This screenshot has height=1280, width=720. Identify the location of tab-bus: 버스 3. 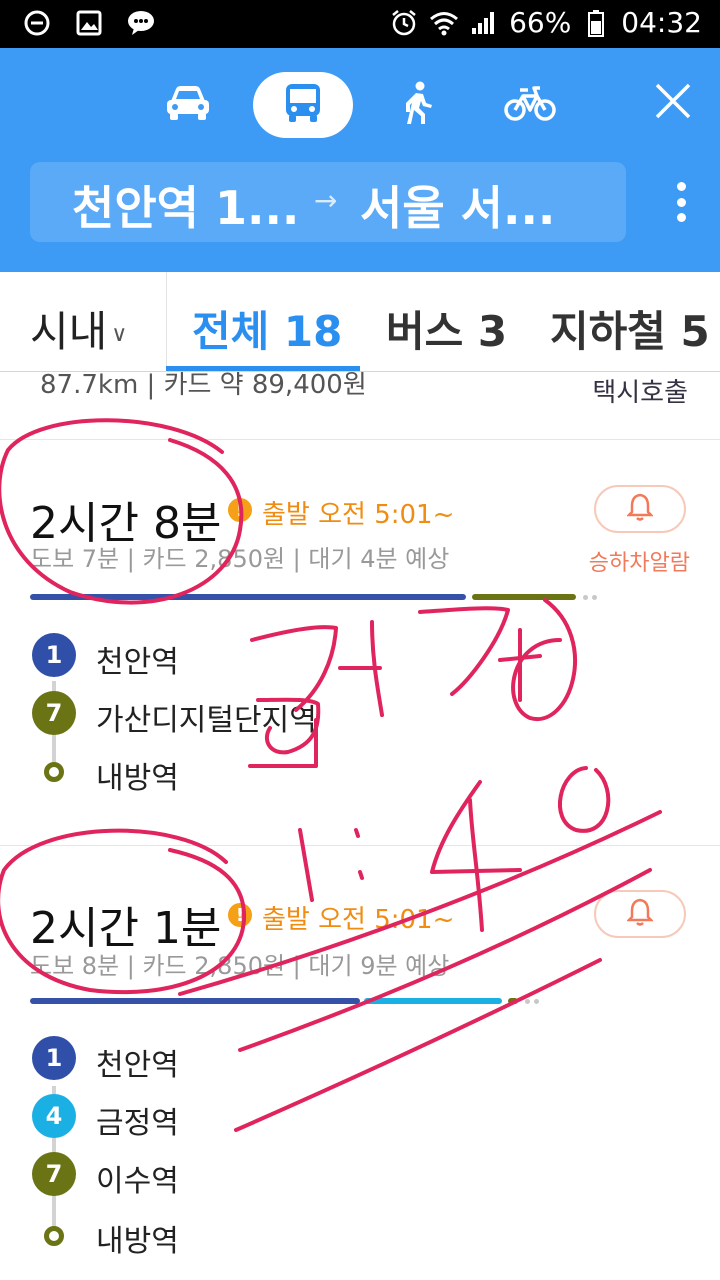
(446, 328).